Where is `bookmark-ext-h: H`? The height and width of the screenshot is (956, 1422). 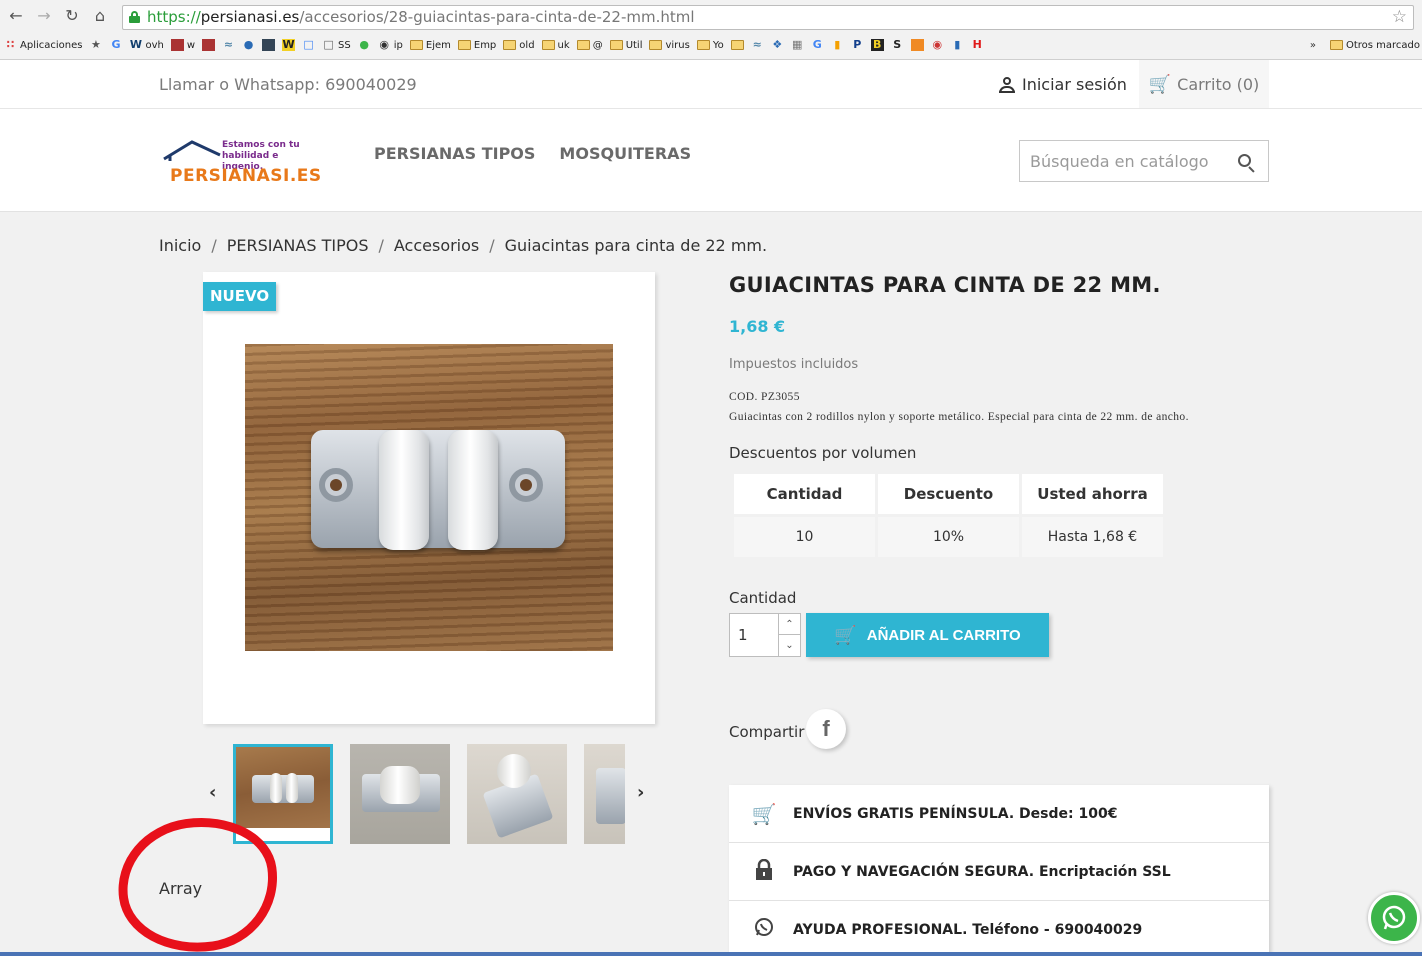
bookmark-ext-h: H is located at coordinates (977, 45).